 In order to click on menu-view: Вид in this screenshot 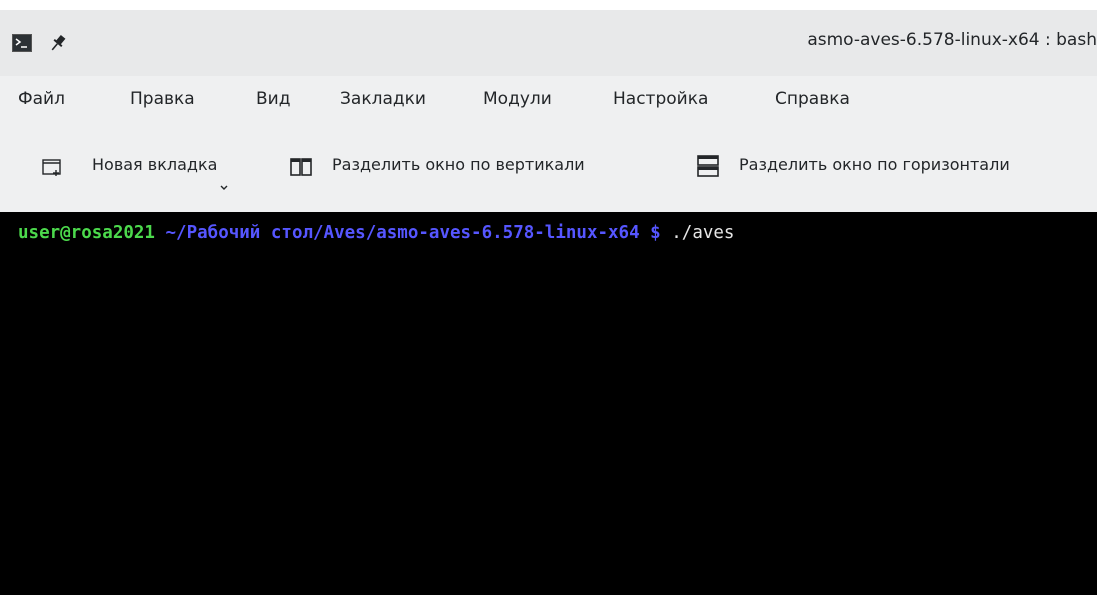, I will do `click(273, 99)`.